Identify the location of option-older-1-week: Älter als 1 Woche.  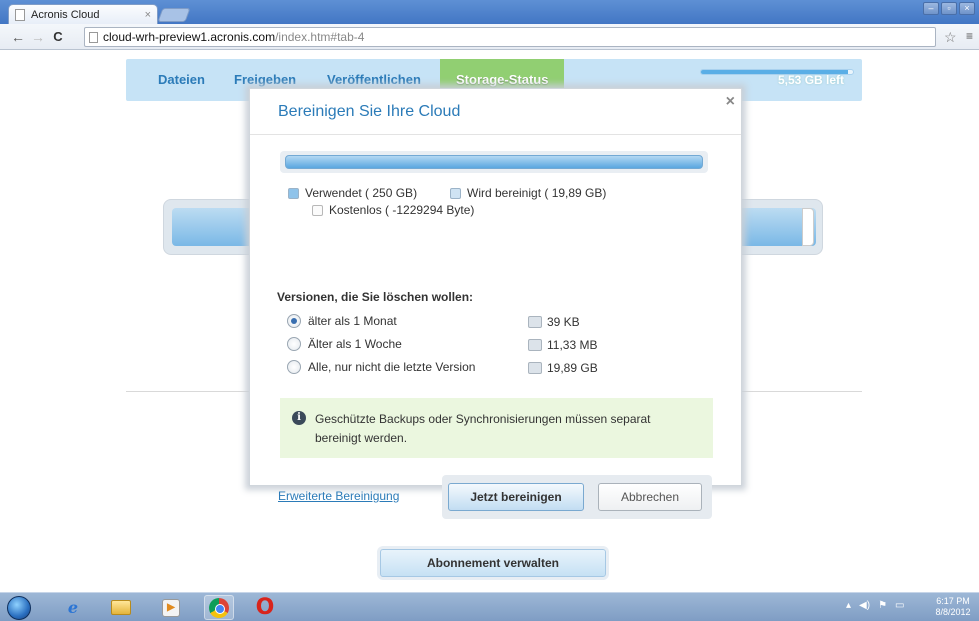
(344, 344).